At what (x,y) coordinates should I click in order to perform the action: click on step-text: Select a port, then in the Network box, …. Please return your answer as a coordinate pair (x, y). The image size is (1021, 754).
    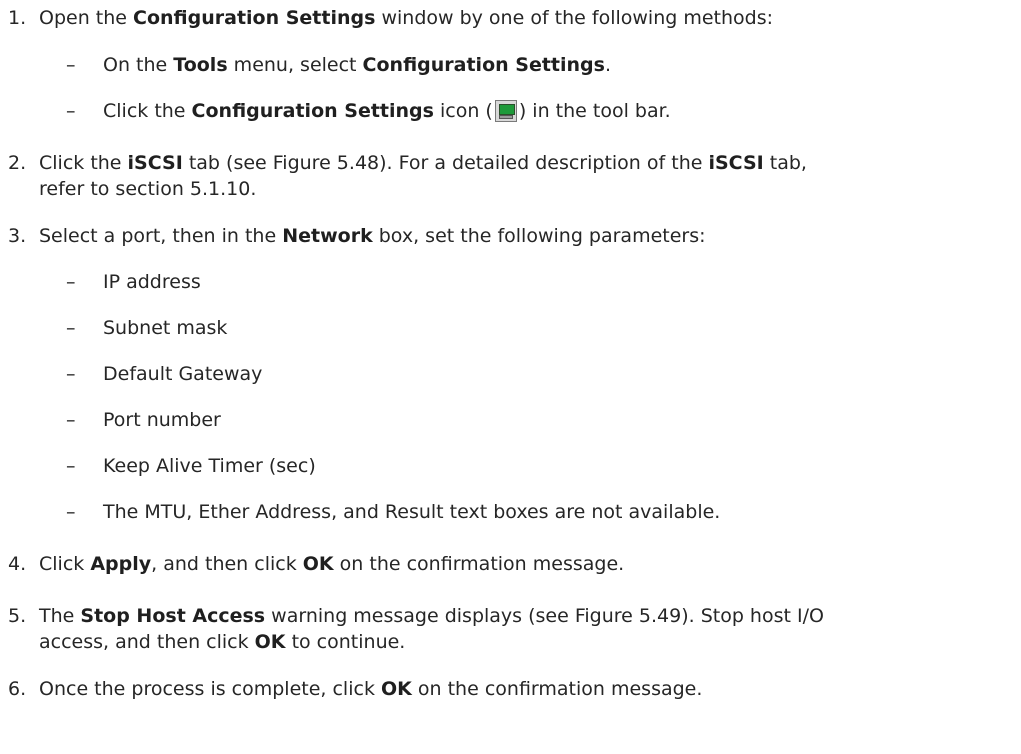
    Looking at the image, I should click on (372, 236).